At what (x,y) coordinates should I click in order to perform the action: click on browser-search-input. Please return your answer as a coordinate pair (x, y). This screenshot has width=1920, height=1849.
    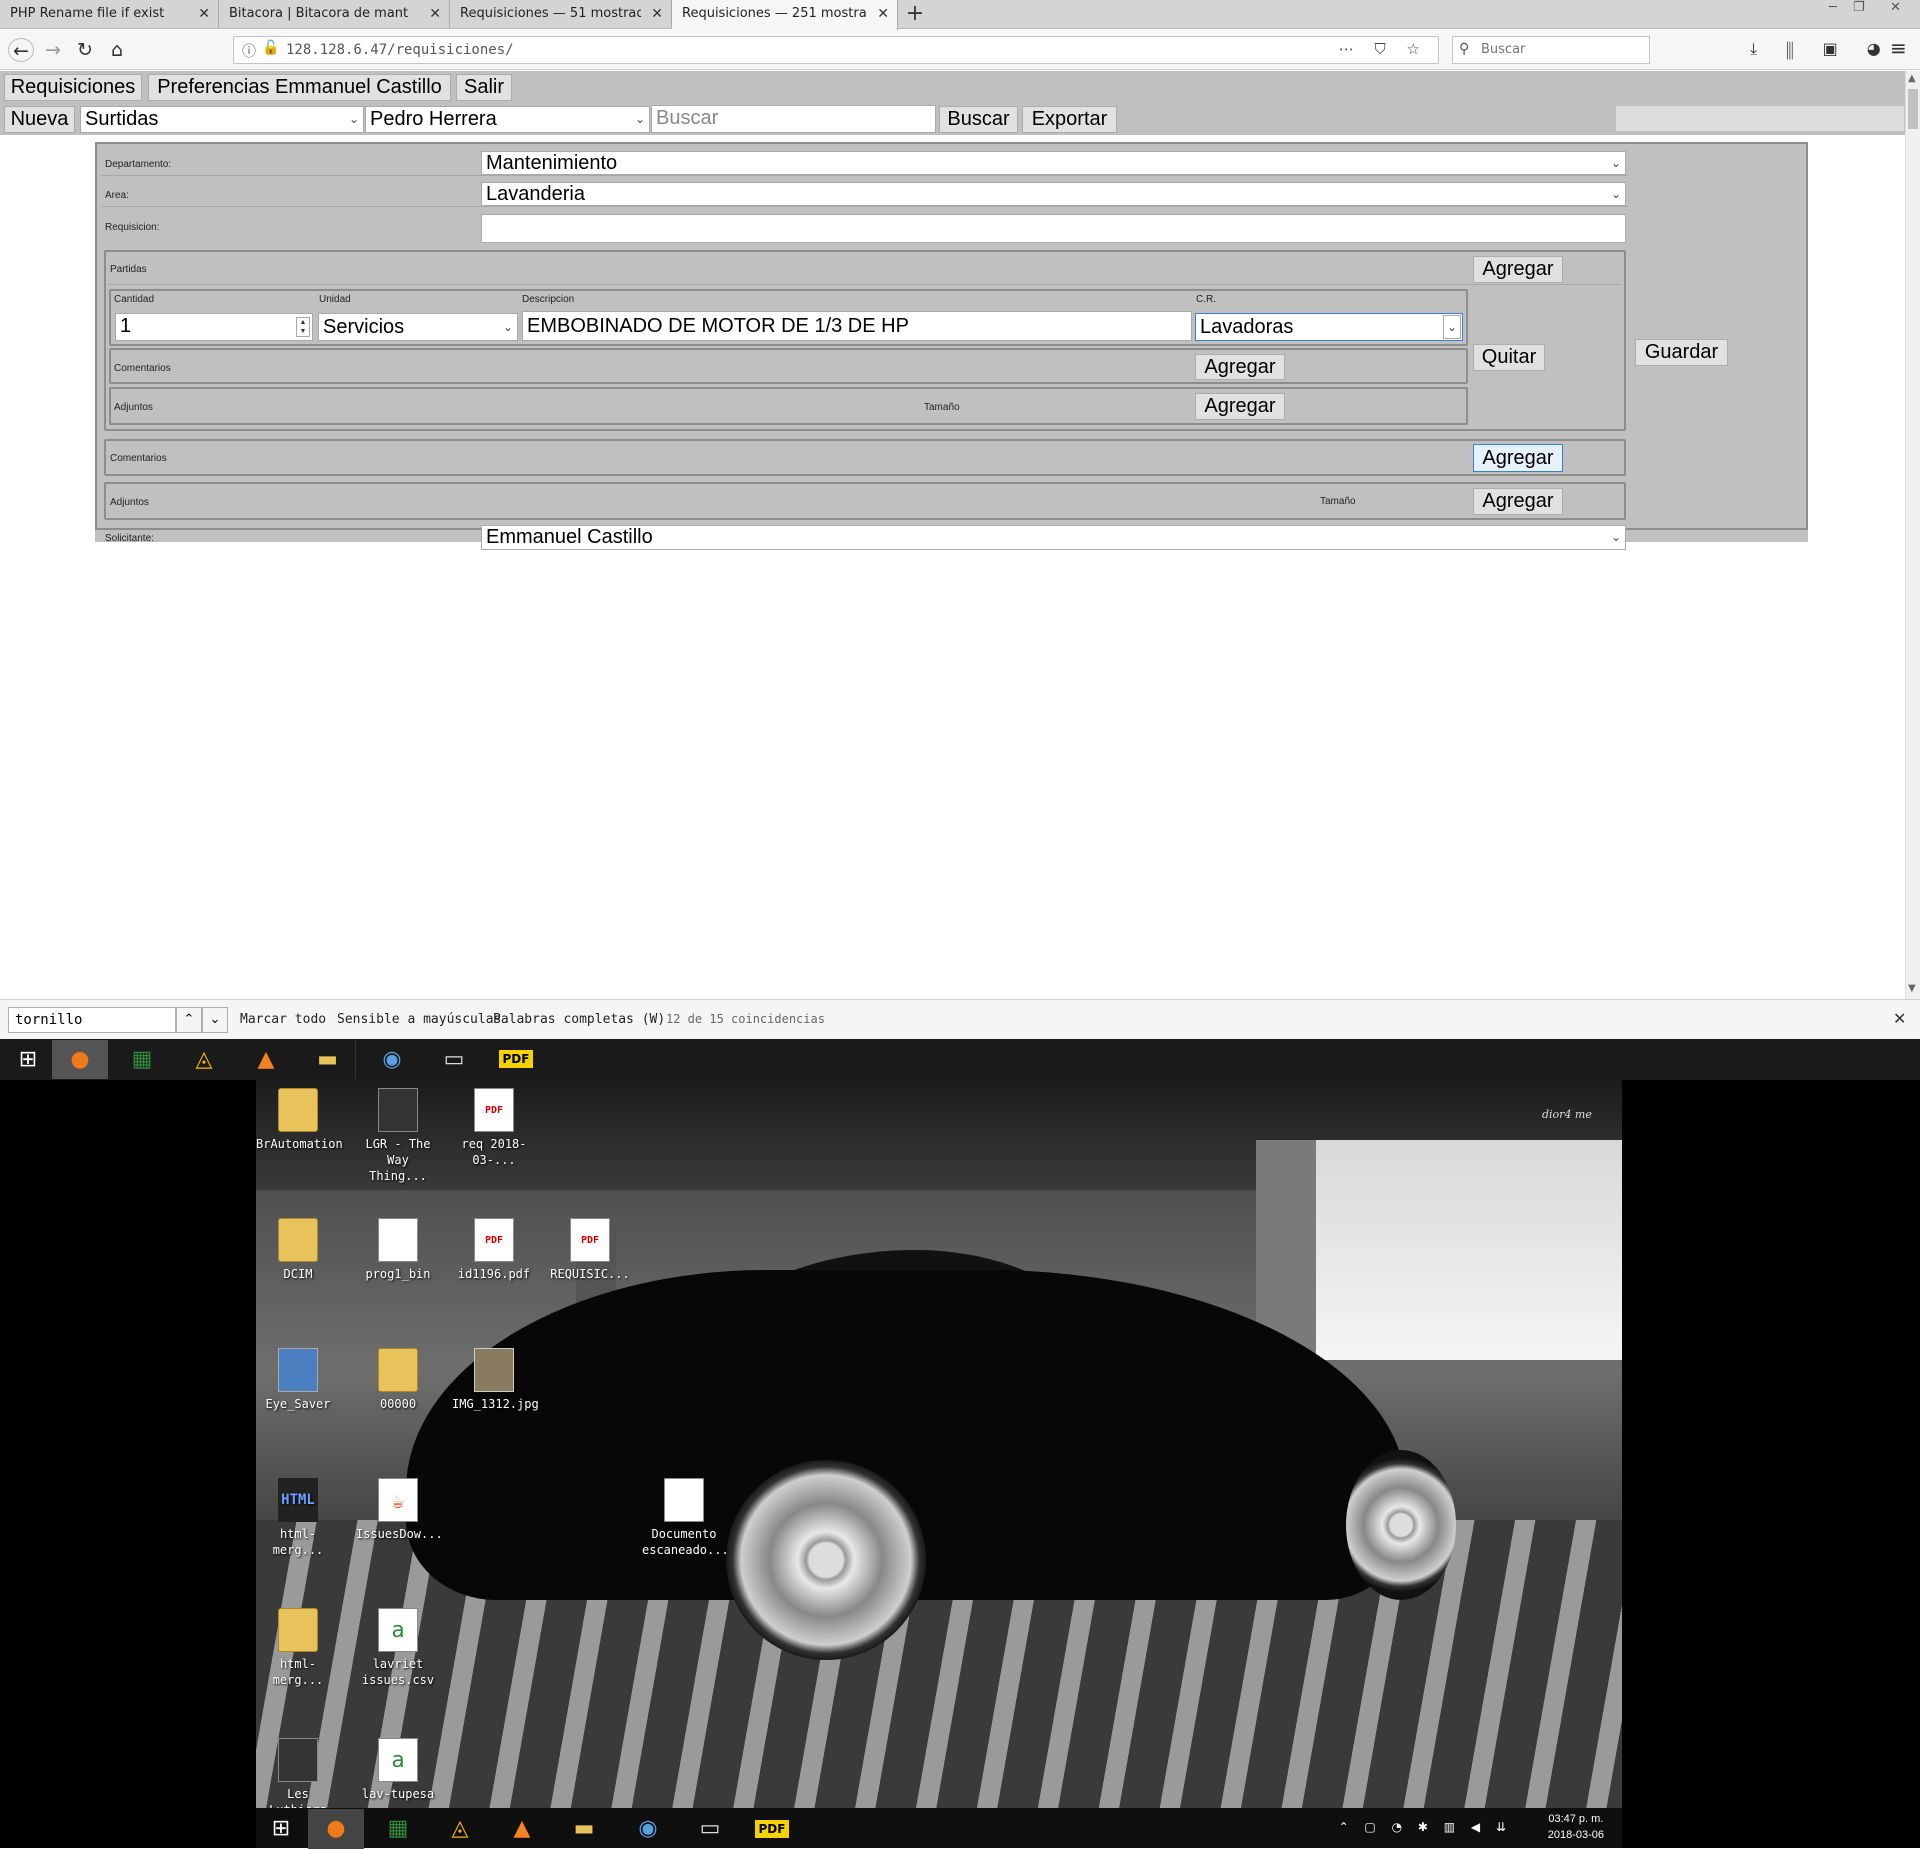
    Looking at the image, I should click on (1561, 49).